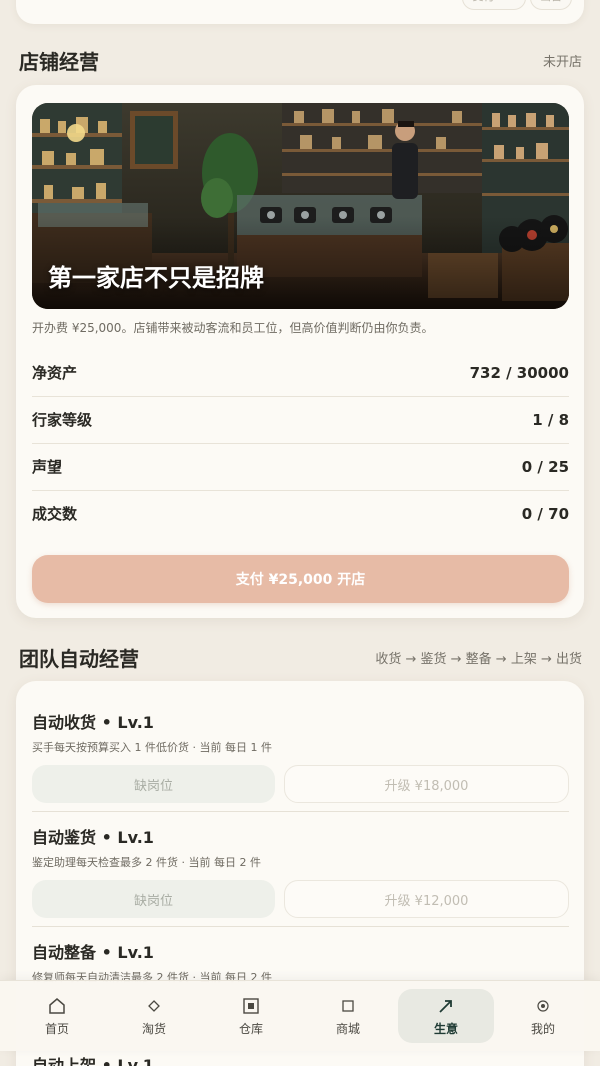 Image resolution: width=600 pixels, height=1066 pixels. I want to click on profile-icon, so click(543, 1006).